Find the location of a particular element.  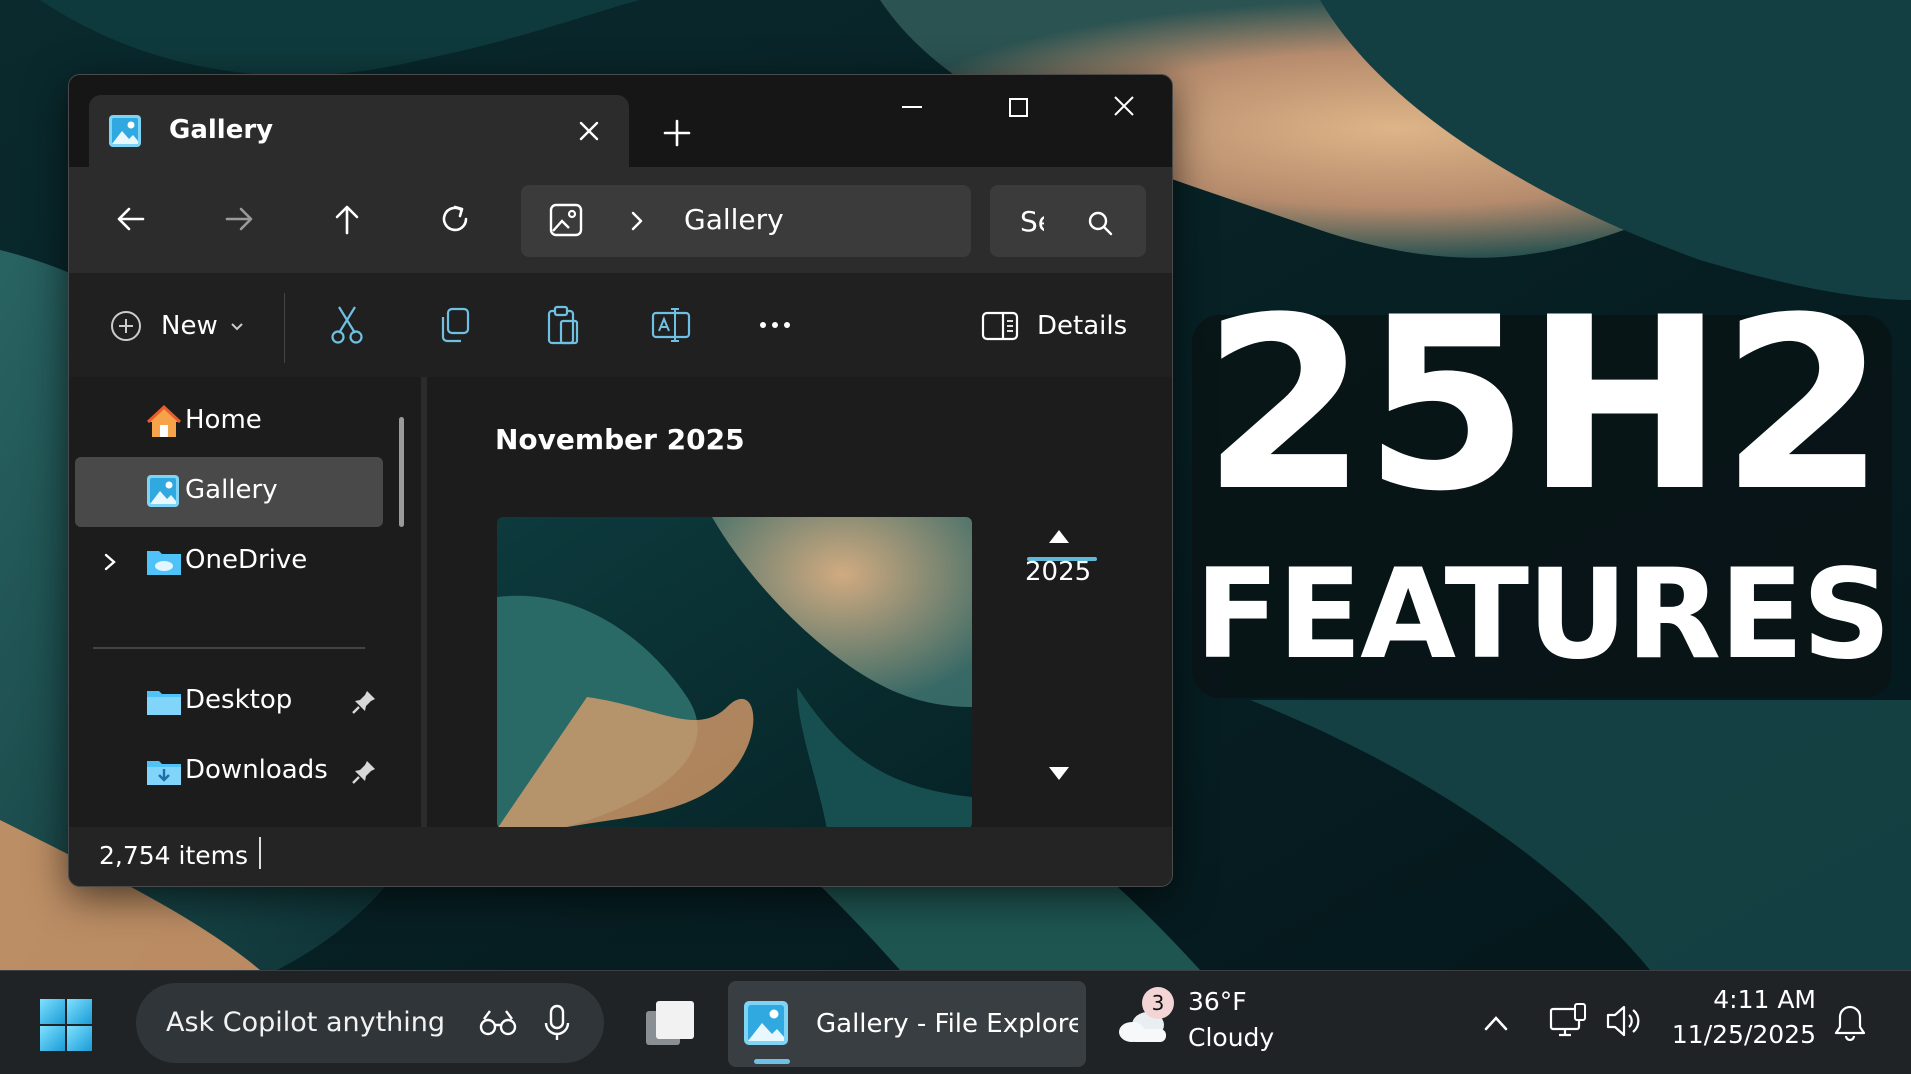

back-arrow-icon is located at coordinates (131, 219).